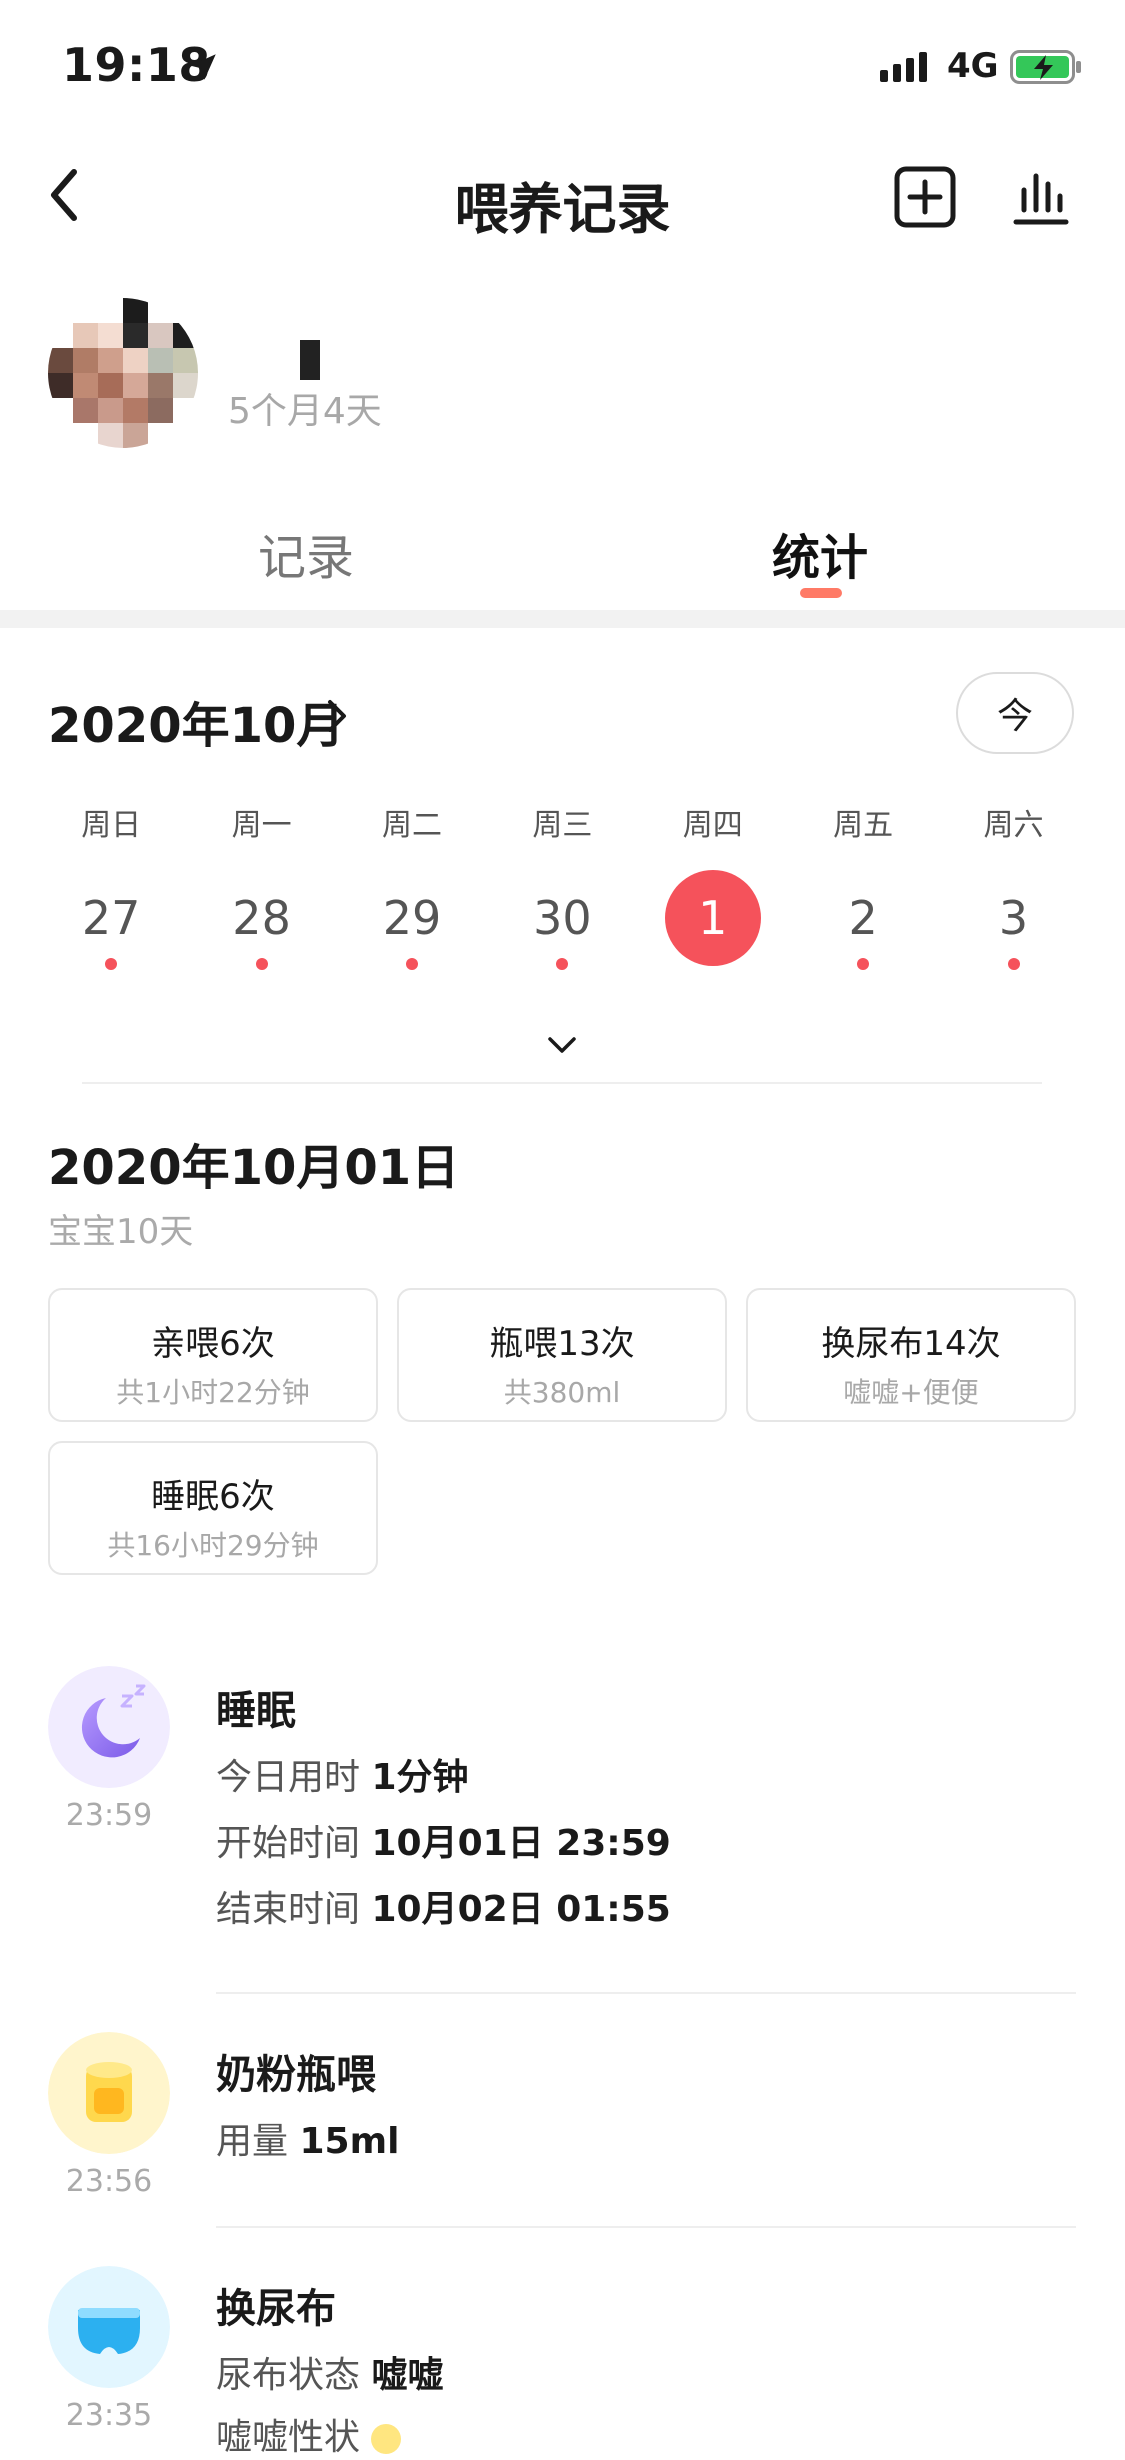 This screenshot has height=2460, width=1125. What do you see at coordinates (821, 593) in the screenshot?
I see `active-tab-indicator` at bounding box center [821, 593].